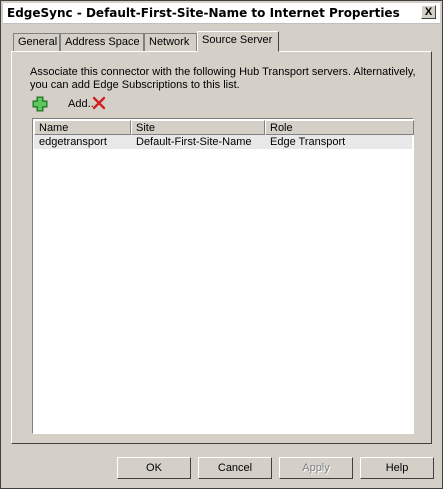 This screenshot has width=443, height=489. What do you see at coordinates (194, 142) in the screenshot?
I see `cell-site: Default-First-Site-Name` at bounding box center [194, 142].